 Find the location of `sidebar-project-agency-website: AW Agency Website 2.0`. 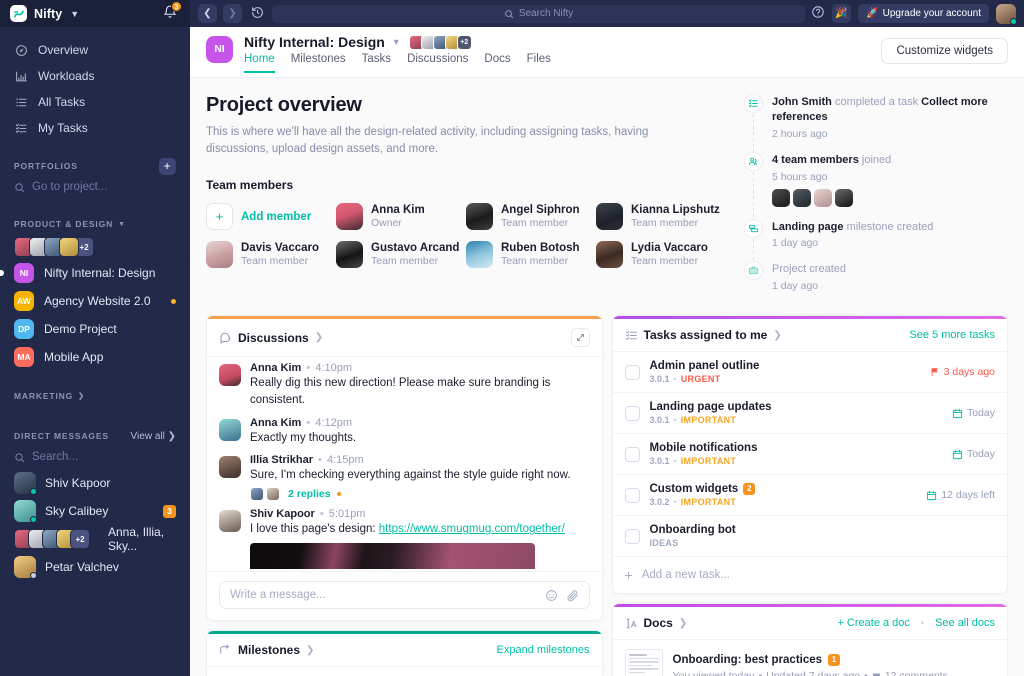

sidebar-project-agency-website: AW Agency Website 2.0 is located at coordinates (95, 301).